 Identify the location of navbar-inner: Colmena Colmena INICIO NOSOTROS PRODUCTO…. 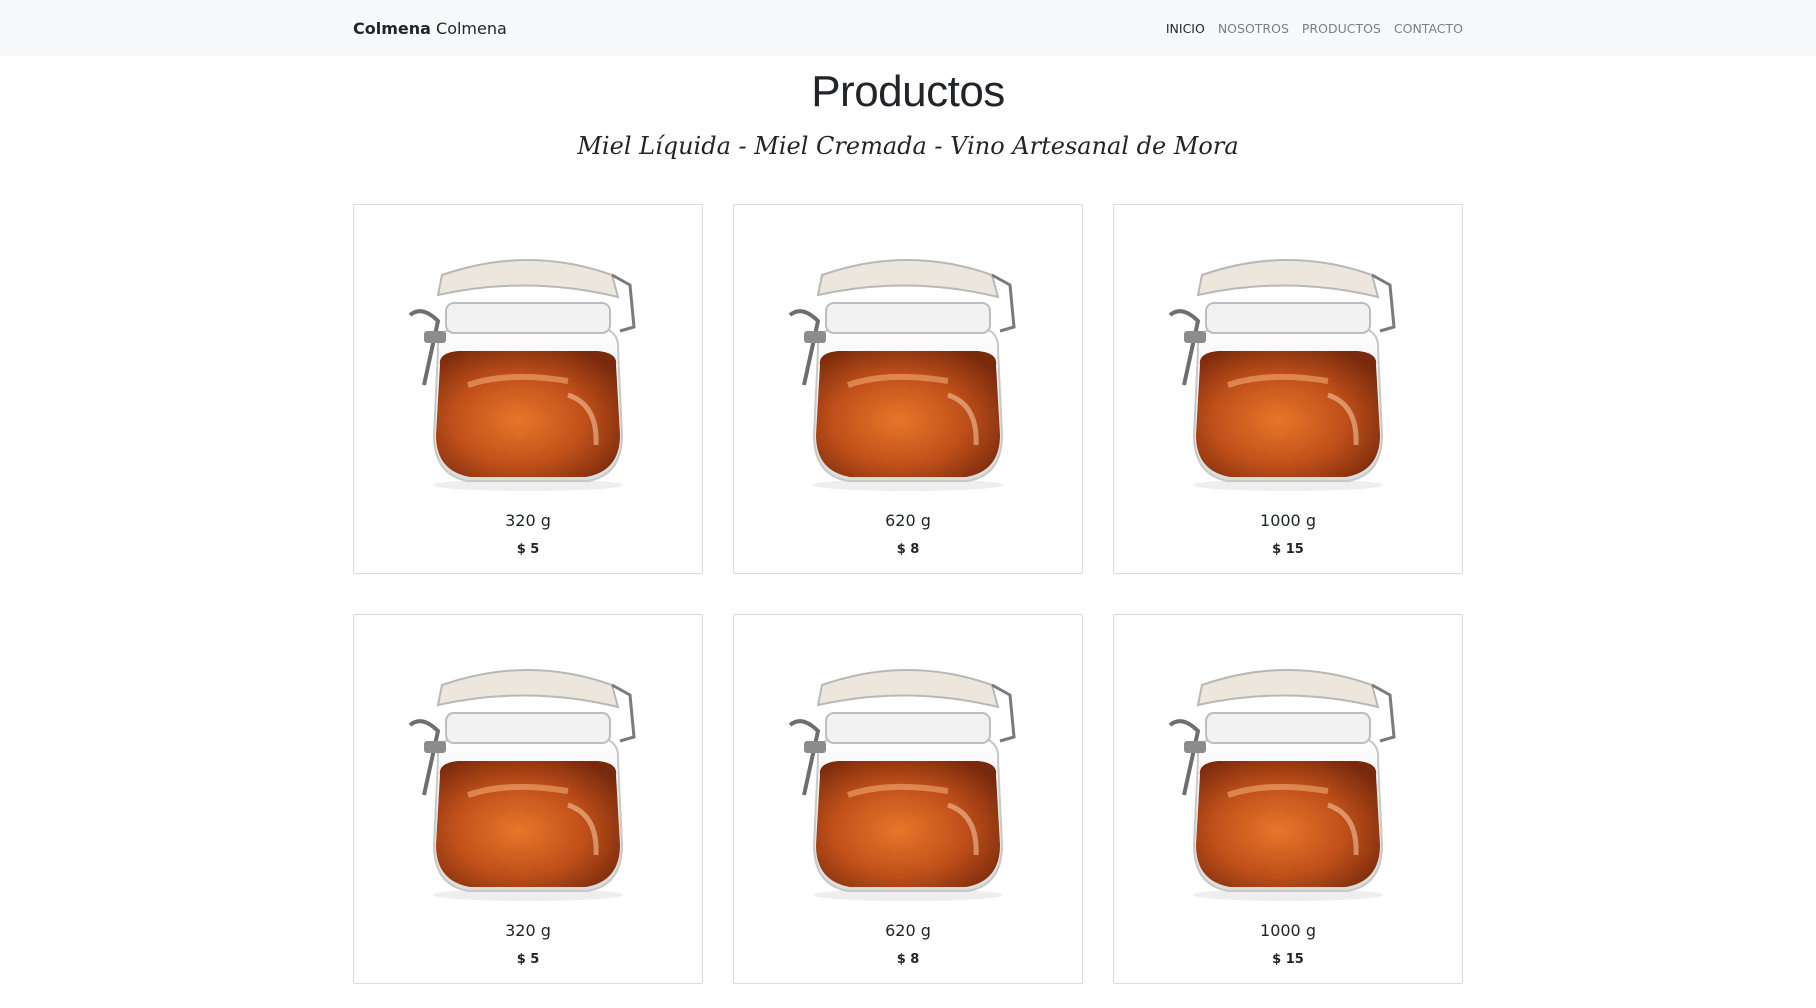
(908, 28).